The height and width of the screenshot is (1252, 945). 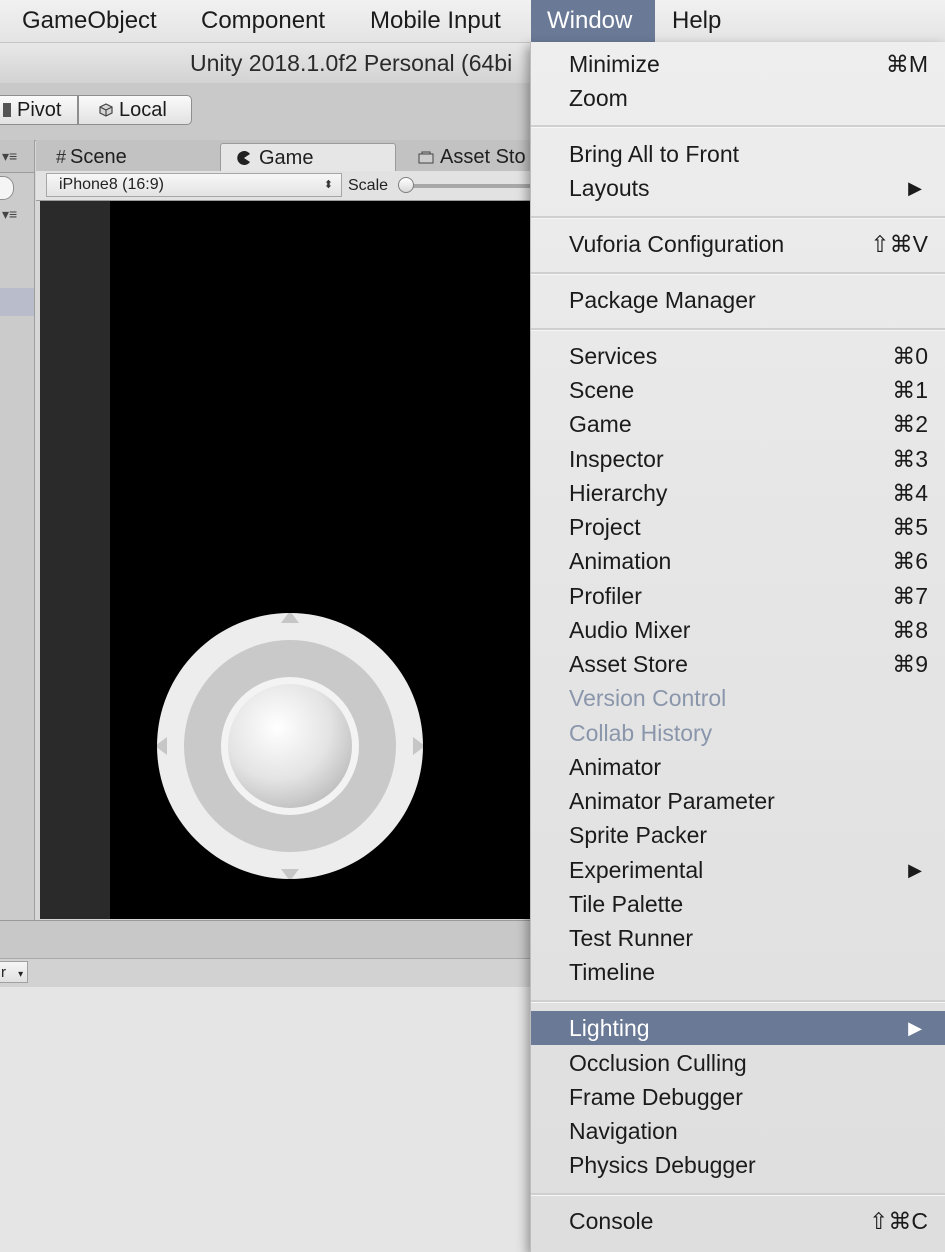 What do you see at coordinates (612, 972) in the screenshot?
I see `menu-item-label: Timeline` at bounding box center [612, 972].